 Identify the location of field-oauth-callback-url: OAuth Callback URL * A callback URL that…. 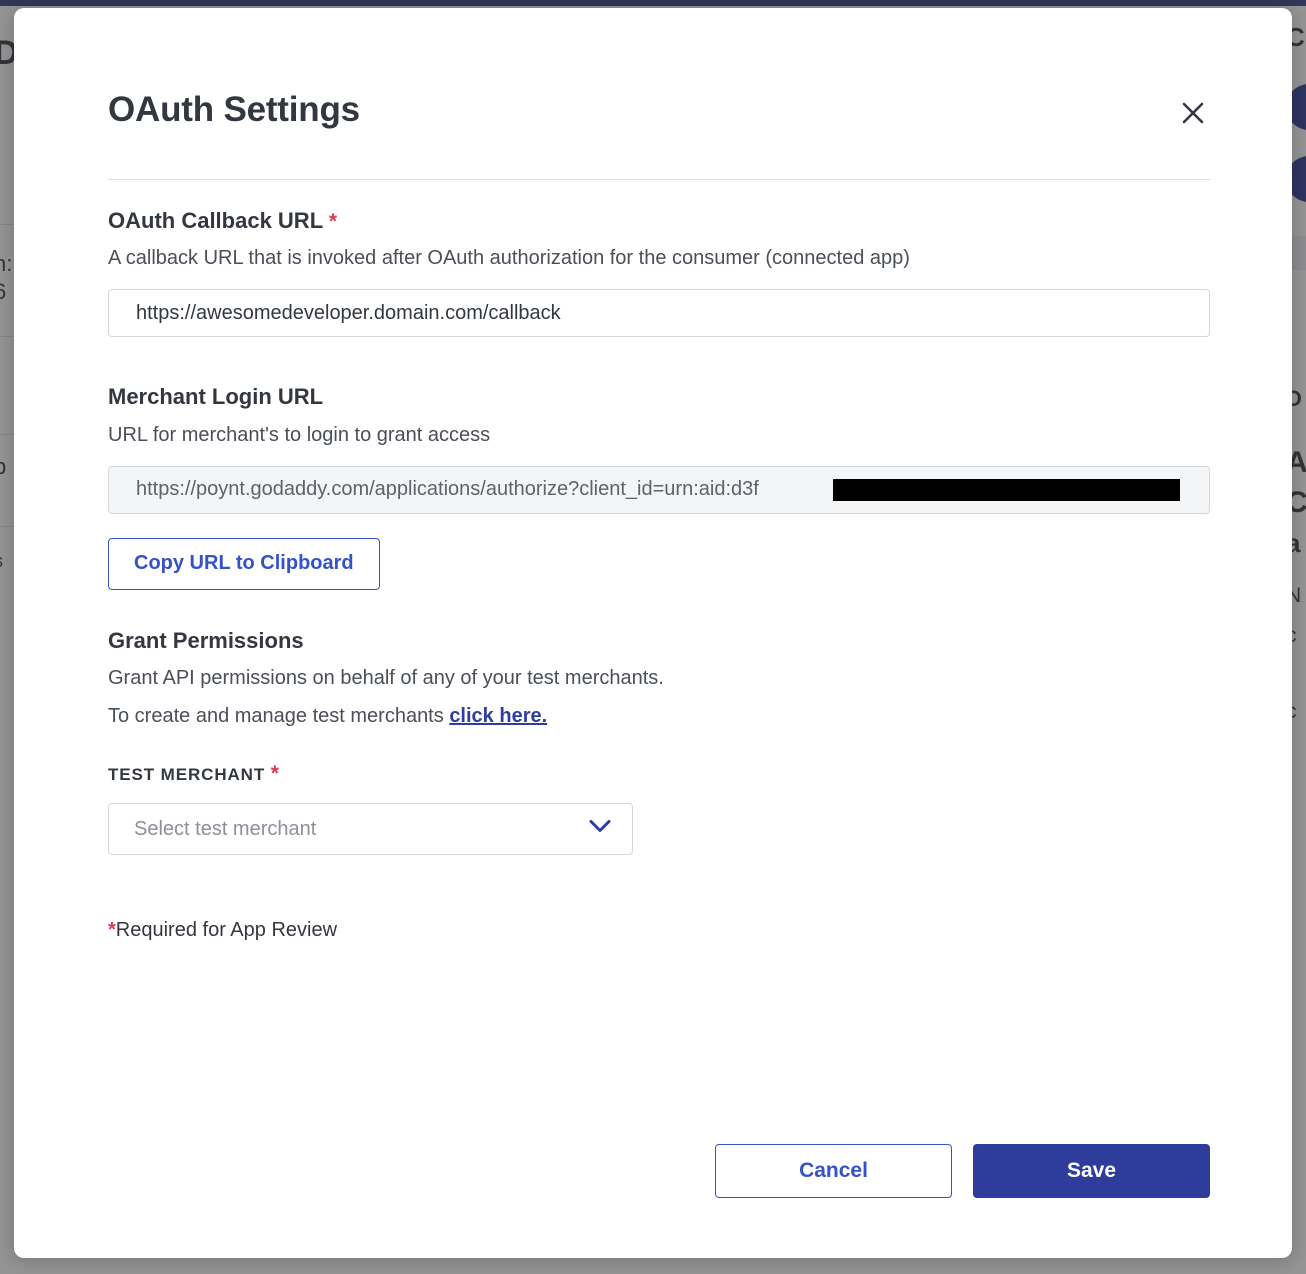
(659, 273).